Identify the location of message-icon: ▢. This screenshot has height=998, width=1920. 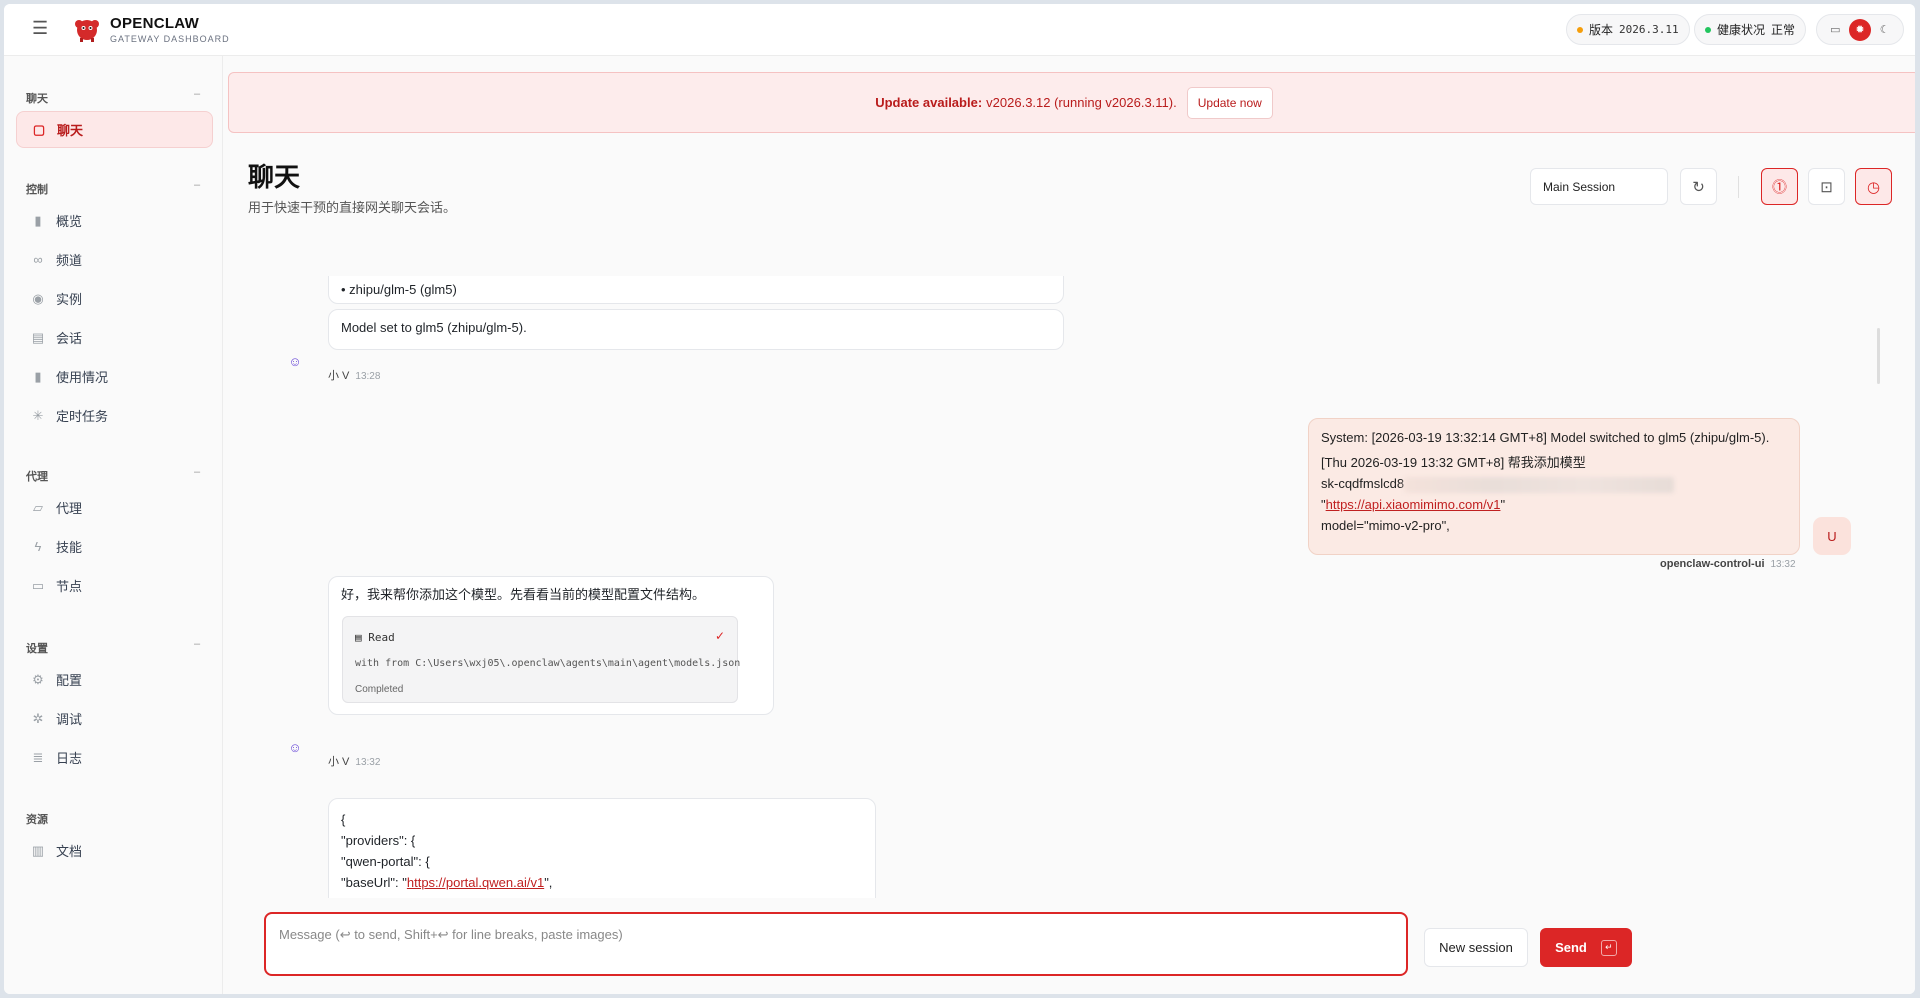
(39, 129).